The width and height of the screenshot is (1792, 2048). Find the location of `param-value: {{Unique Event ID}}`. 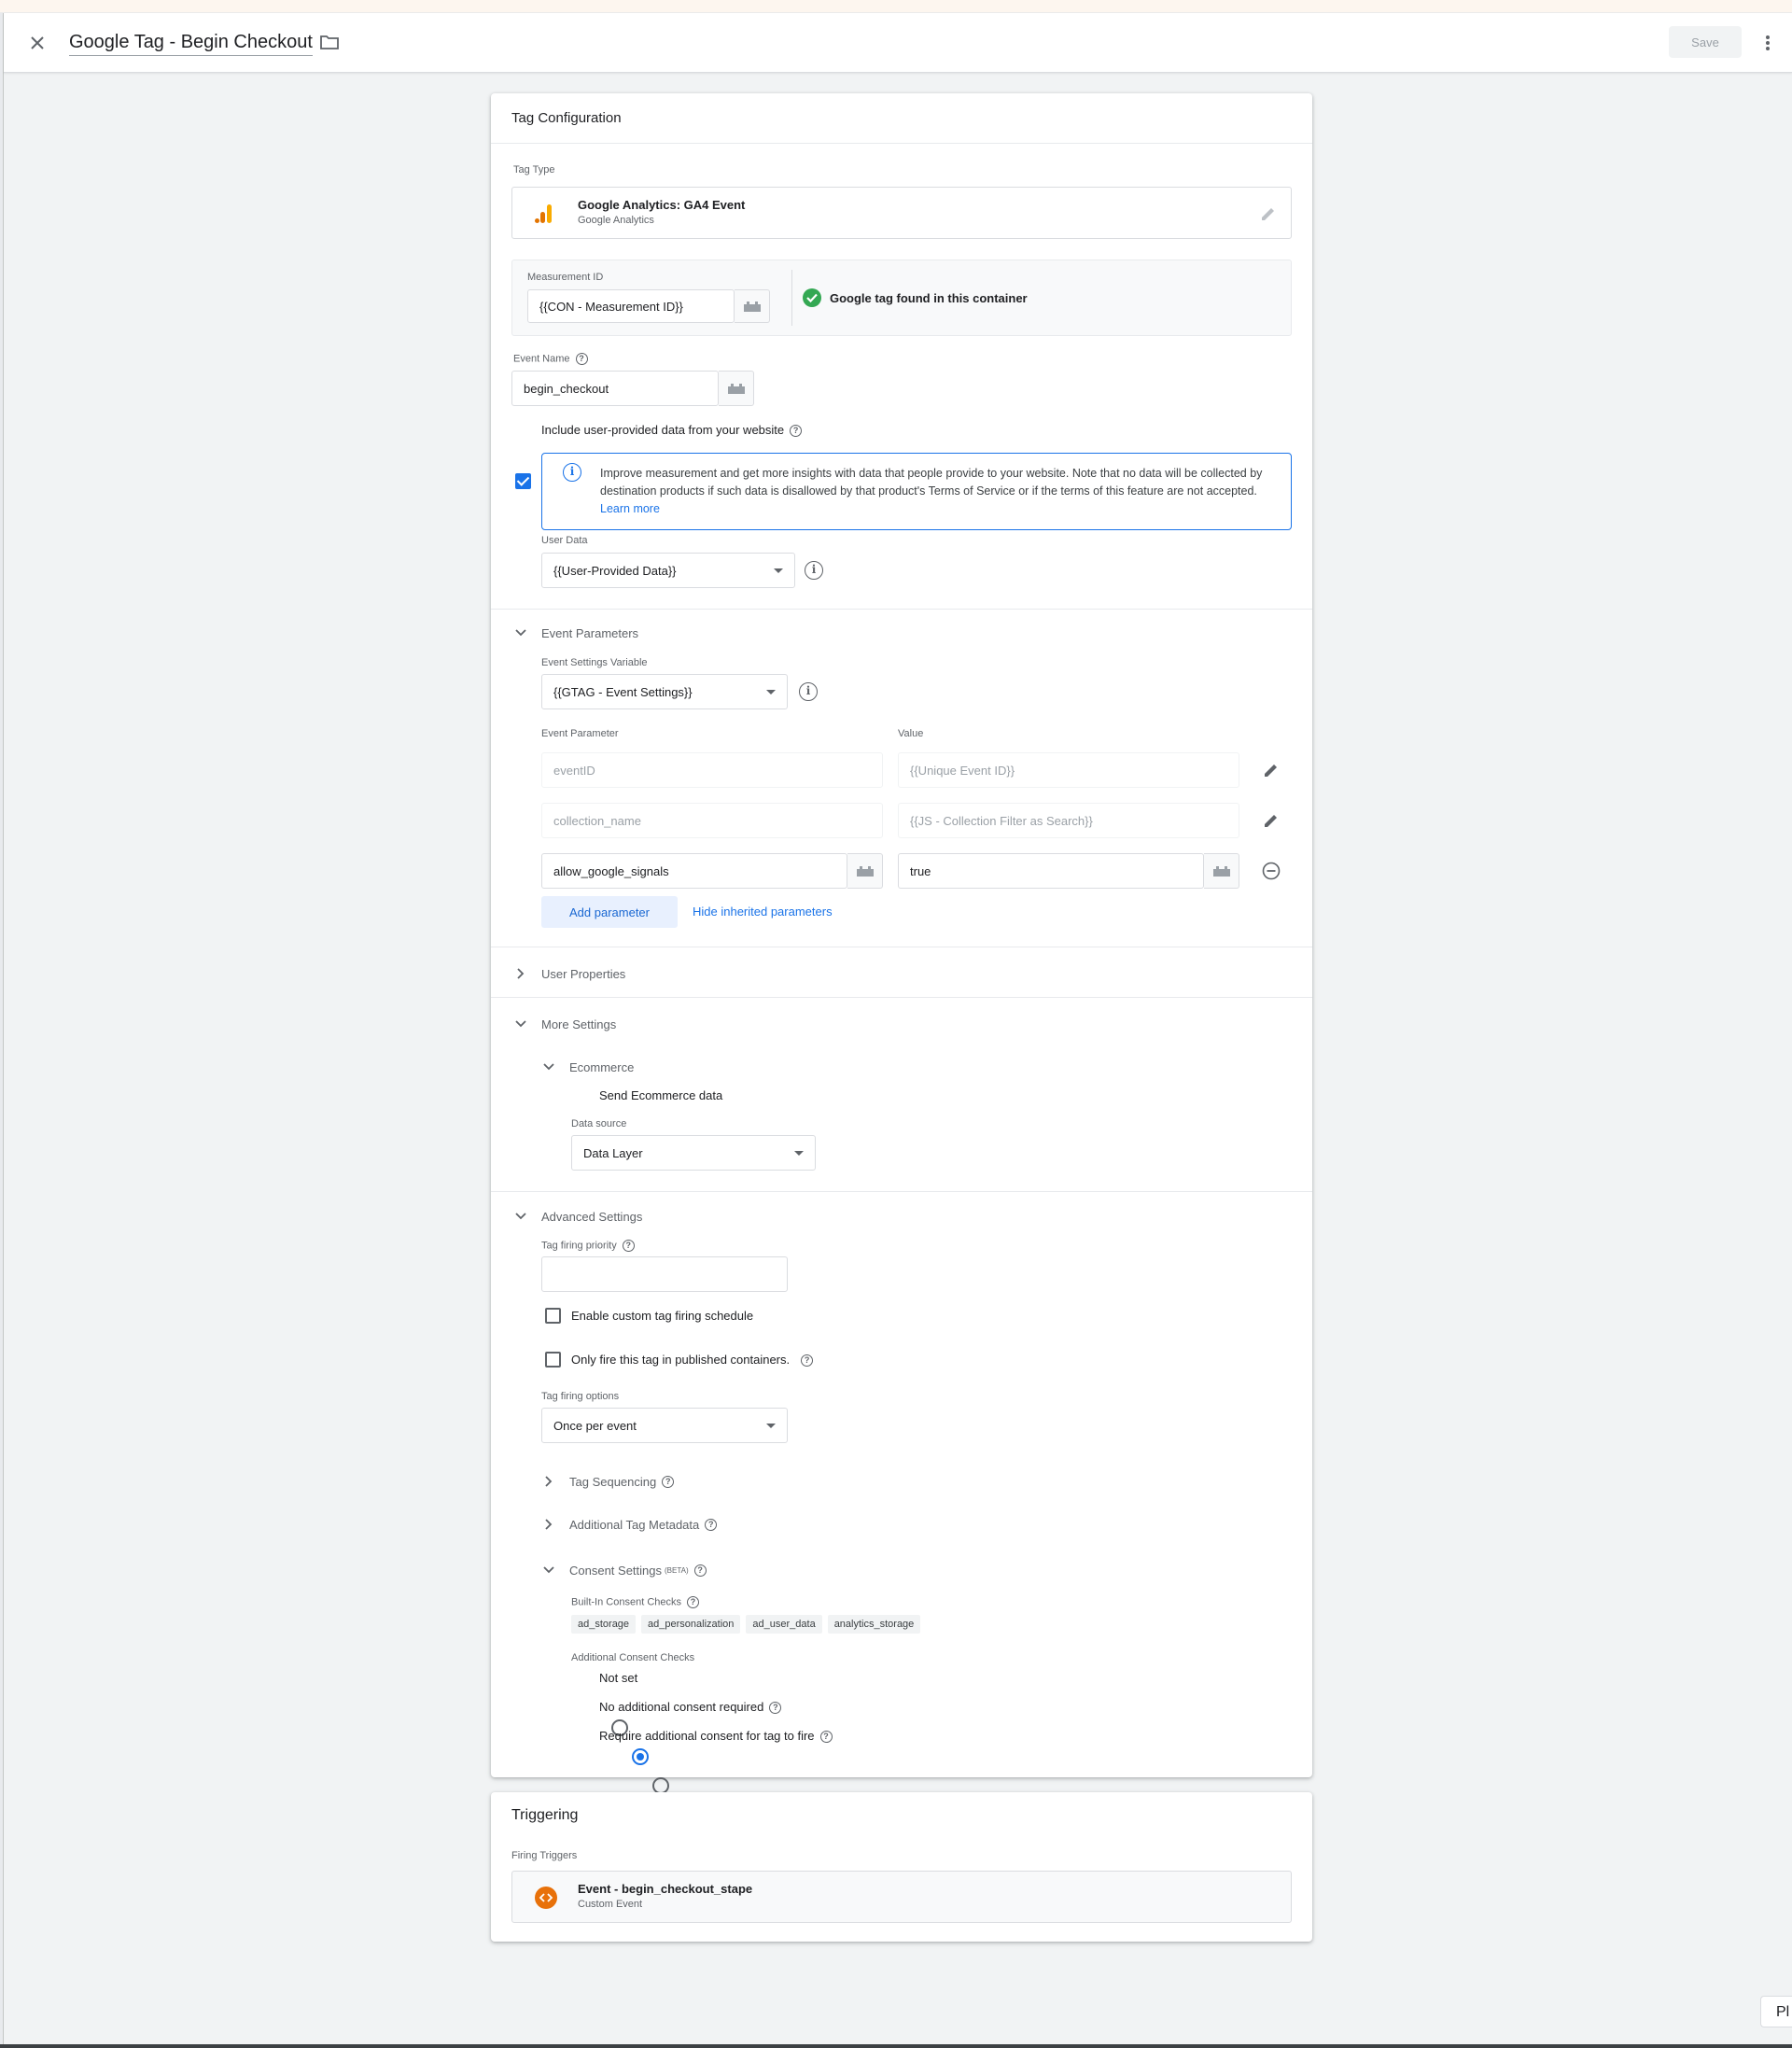

param-value: {{Unique Event ID}} is located at coordinates (962, 770).